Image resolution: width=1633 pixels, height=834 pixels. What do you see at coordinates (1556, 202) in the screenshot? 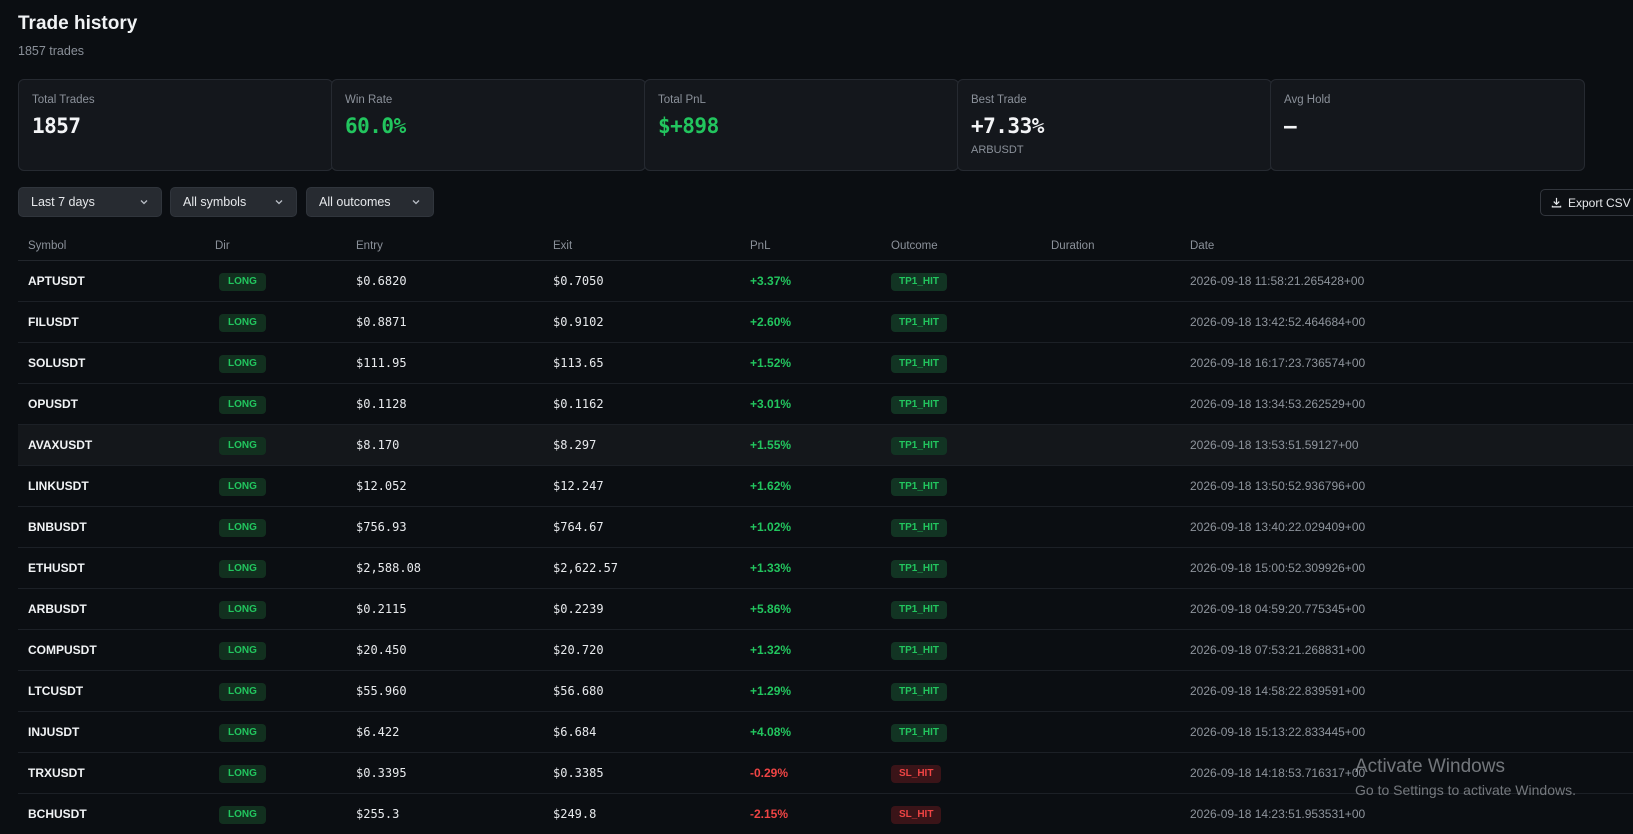
I see `download-icon` at bounding box center [1556, 202].